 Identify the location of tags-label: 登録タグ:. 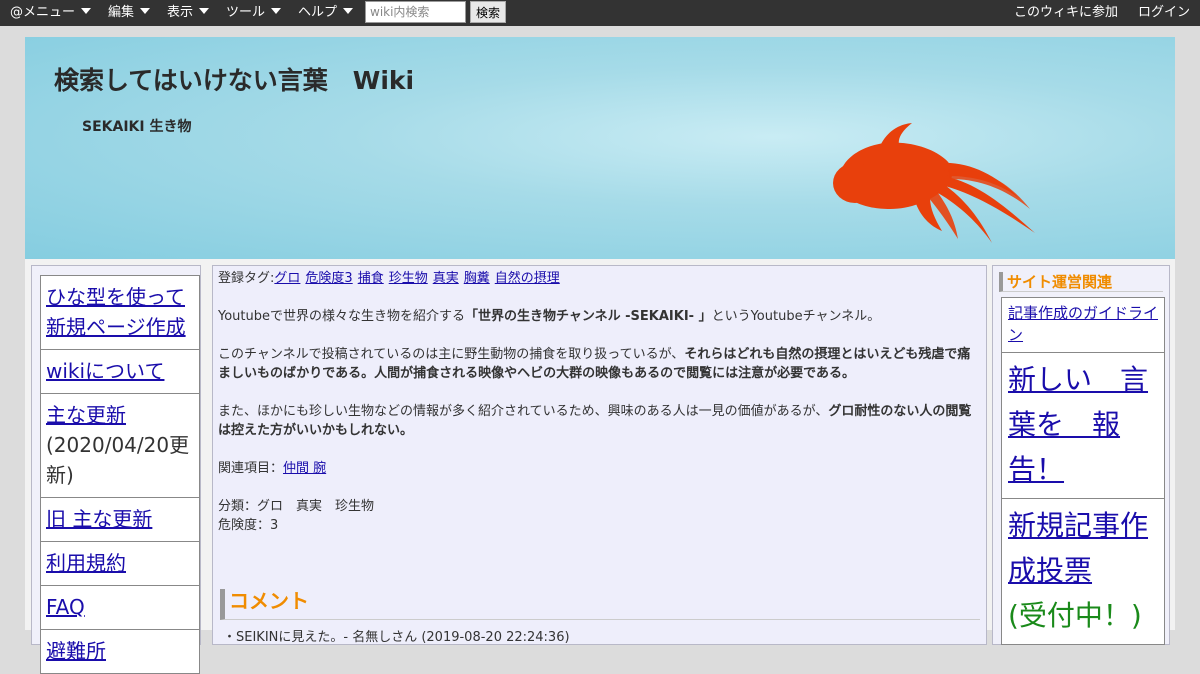
(246, 278).